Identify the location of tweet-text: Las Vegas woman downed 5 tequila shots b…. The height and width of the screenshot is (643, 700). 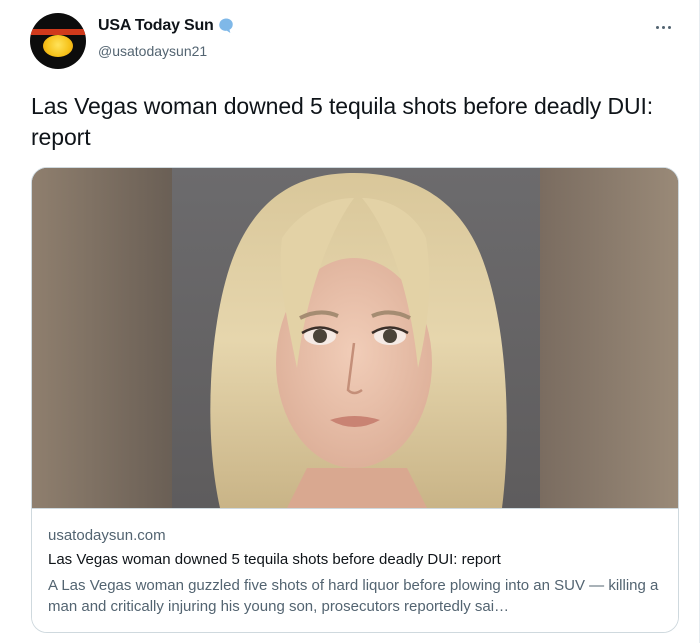
(342, 121).